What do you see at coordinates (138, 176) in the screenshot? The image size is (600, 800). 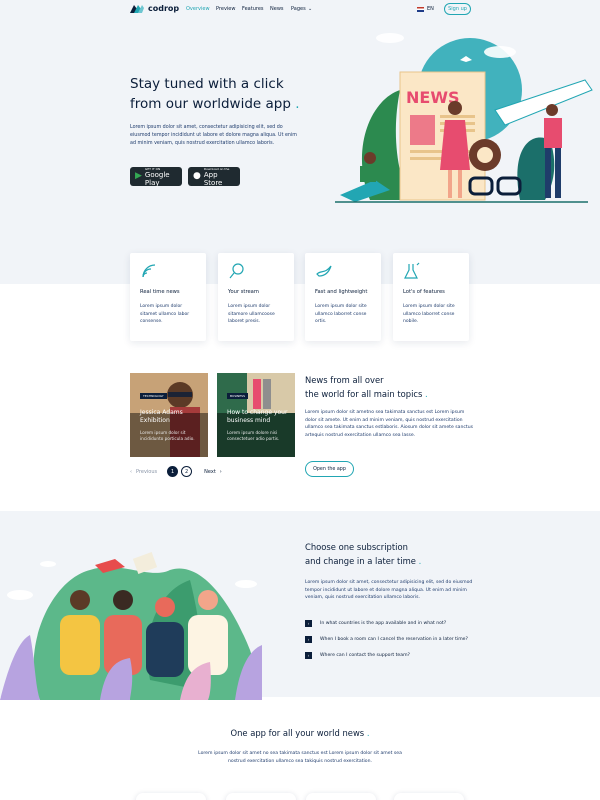 I see `play-icon: ▶` at bounding box center [138, 176].